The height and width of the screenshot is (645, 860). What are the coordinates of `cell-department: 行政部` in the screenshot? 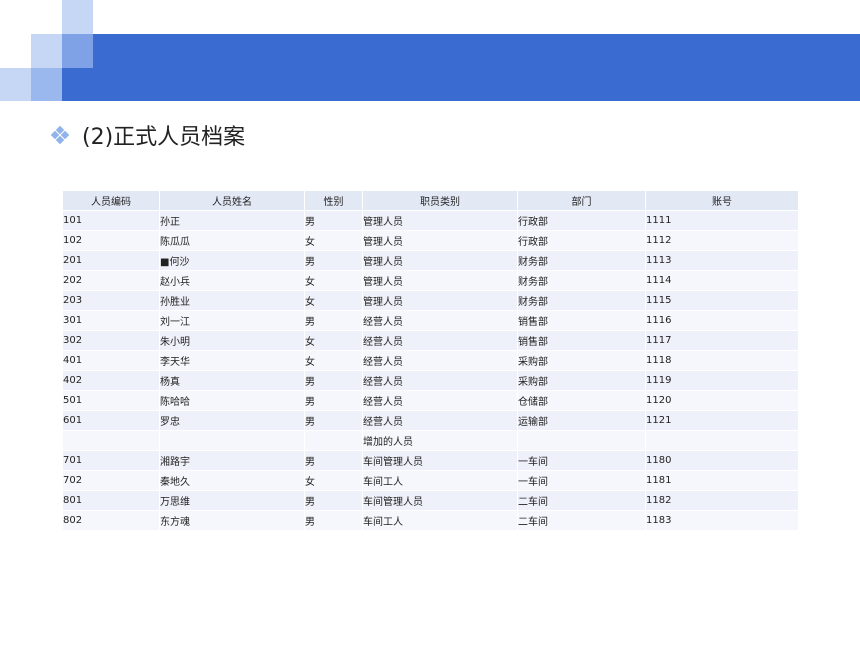 It's located at (581, 240).